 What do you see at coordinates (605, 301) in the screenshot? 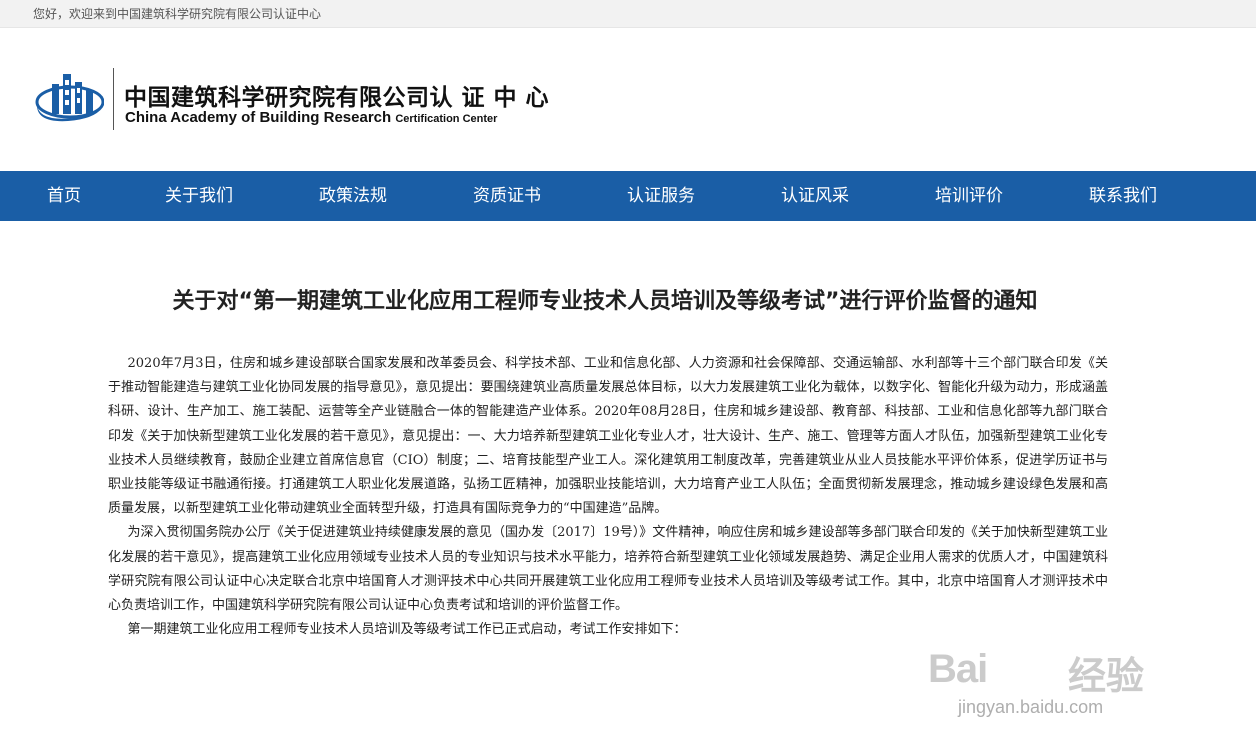
I see `article-title: 关于对“第一期建筑工业化应用工程师专业技术人员培训及等级考试”进行评价监督的通知` at bounding box center [605, 301].